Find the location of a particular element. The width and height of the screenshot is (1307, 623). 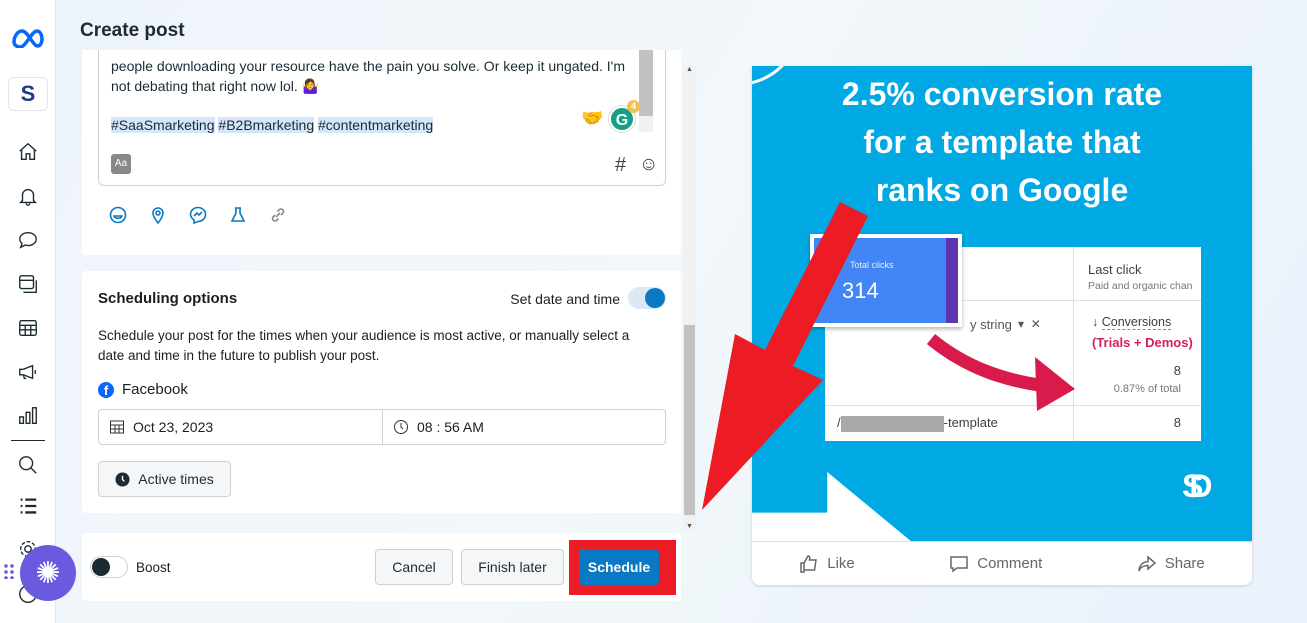

megaphone-icon is located at coordinates (28, 372).